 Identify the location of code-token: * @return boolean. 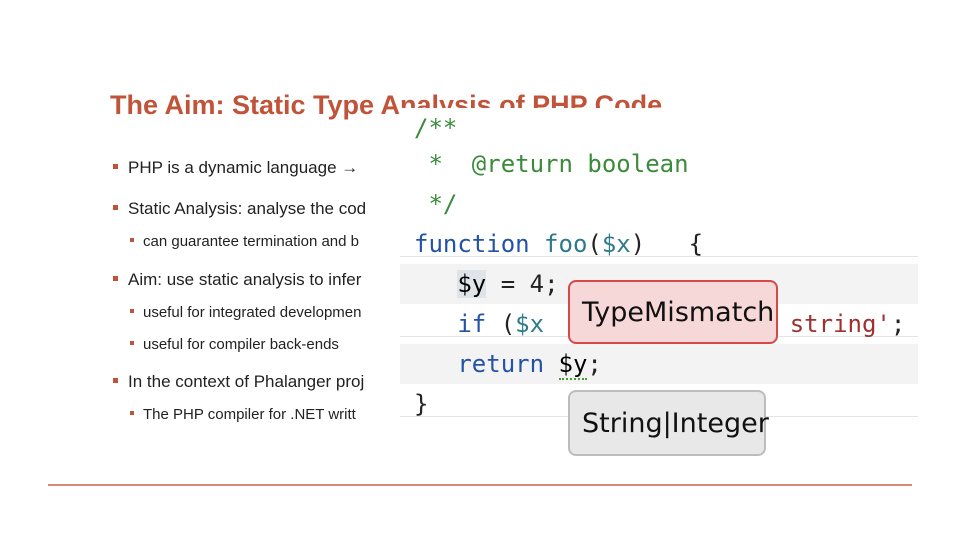
(551, 164).